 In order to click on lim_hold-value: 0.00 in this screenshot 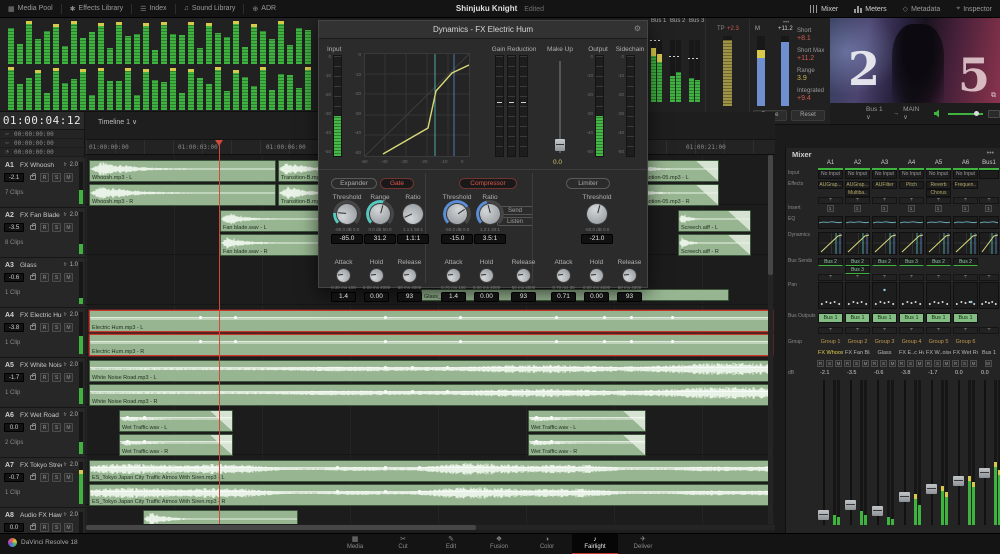, I will do `click(596, 297)`.